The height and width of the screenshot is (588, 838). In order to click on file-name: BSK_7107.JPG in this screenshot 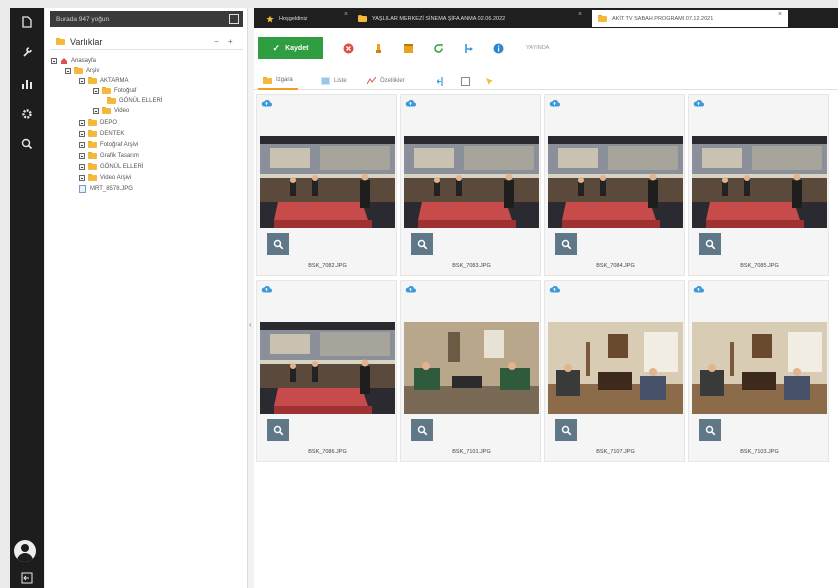, I will do `click(615, 452)`.